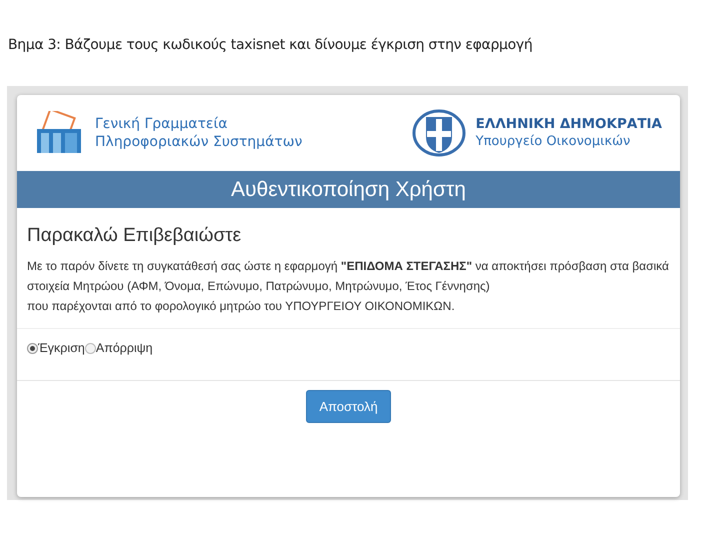 Image resolution: width=716 pixels, height=536 pixels. Describe the element at coordinates (348, 189) in the screenshot. I see `title-bar-text: Αυθεντικοποίηση Χρήστη` at that location.